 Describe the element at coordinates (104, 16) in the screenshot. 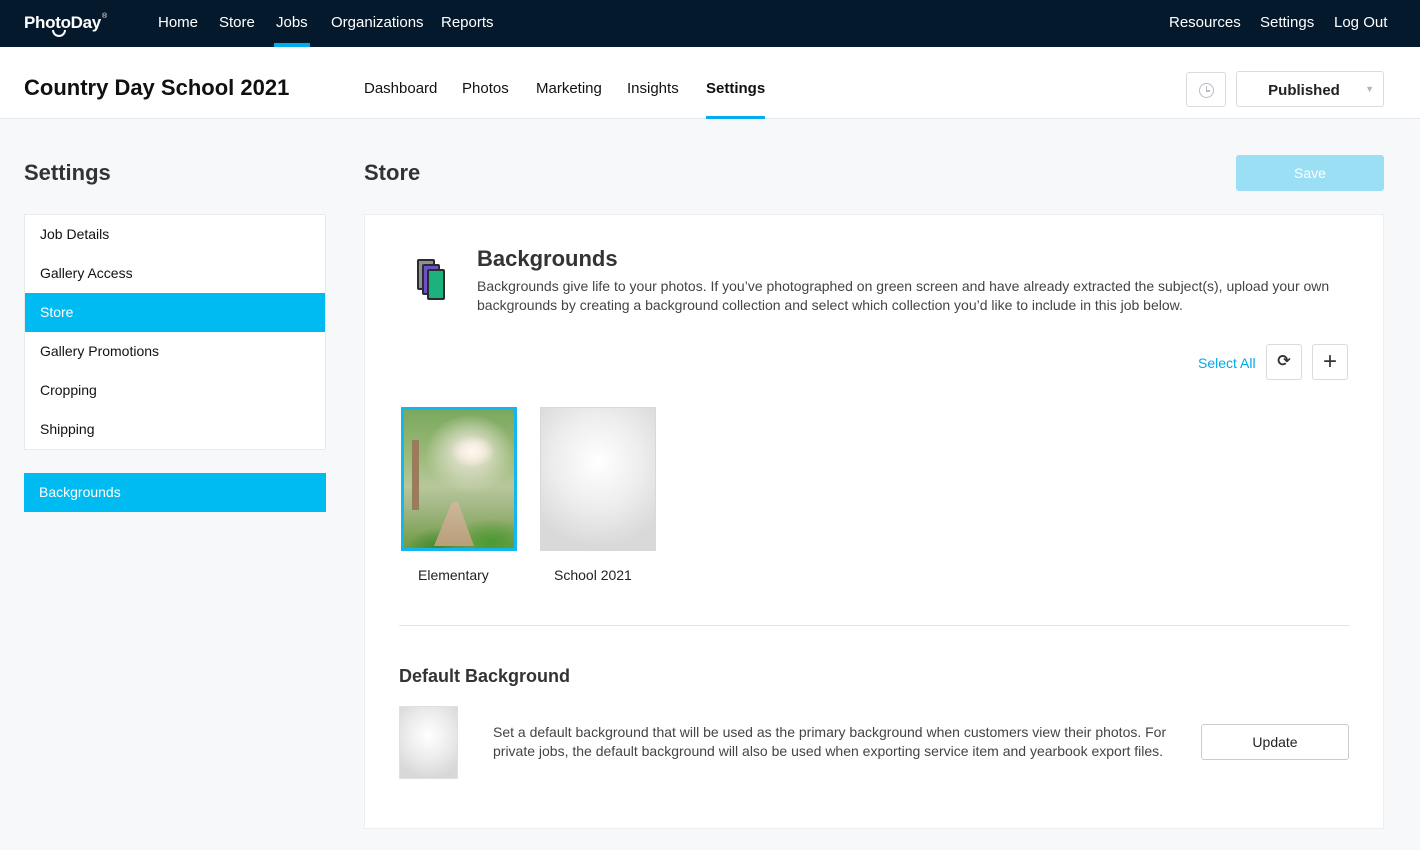

I see `logo-trademark: ®` at that location.